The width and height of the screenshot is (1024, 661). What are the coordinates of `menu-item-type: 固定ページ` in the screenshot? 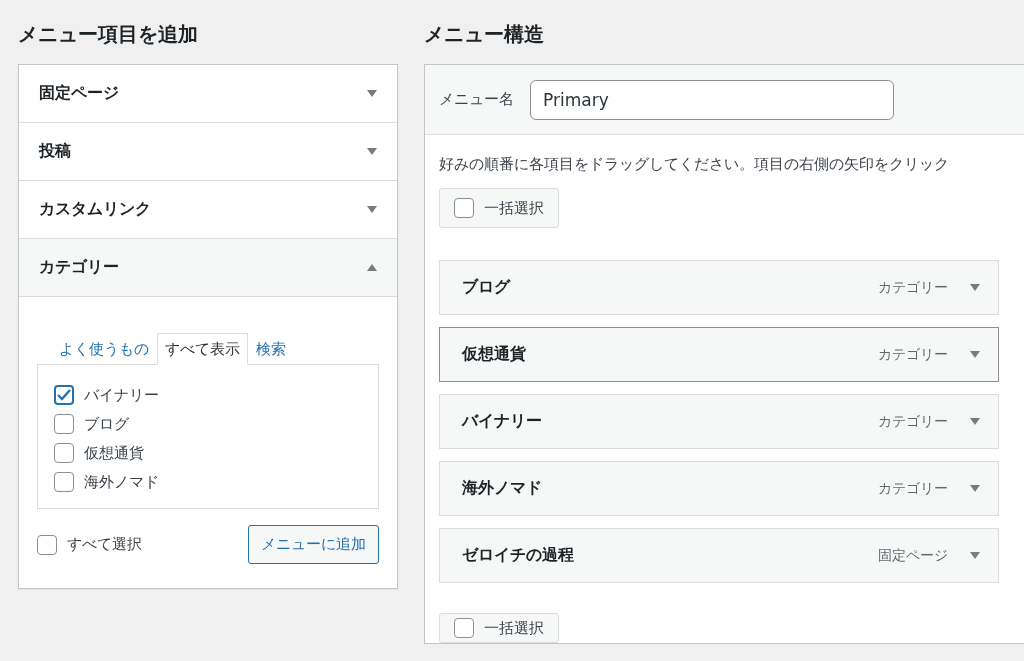 It's located at (913, 555).